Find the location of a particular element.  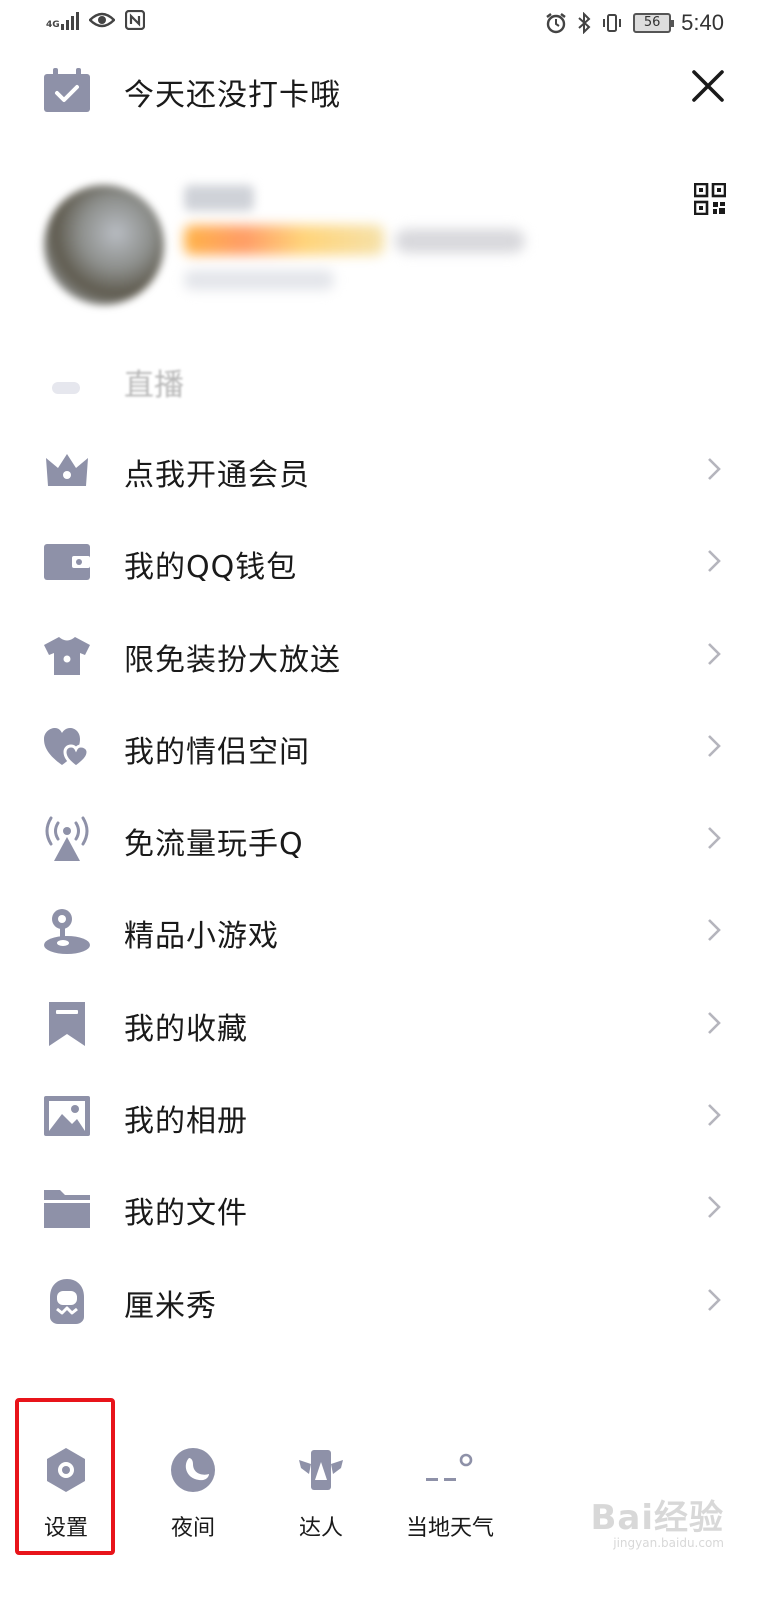

battery-icon: 56 is located at coordinates (654, 23).